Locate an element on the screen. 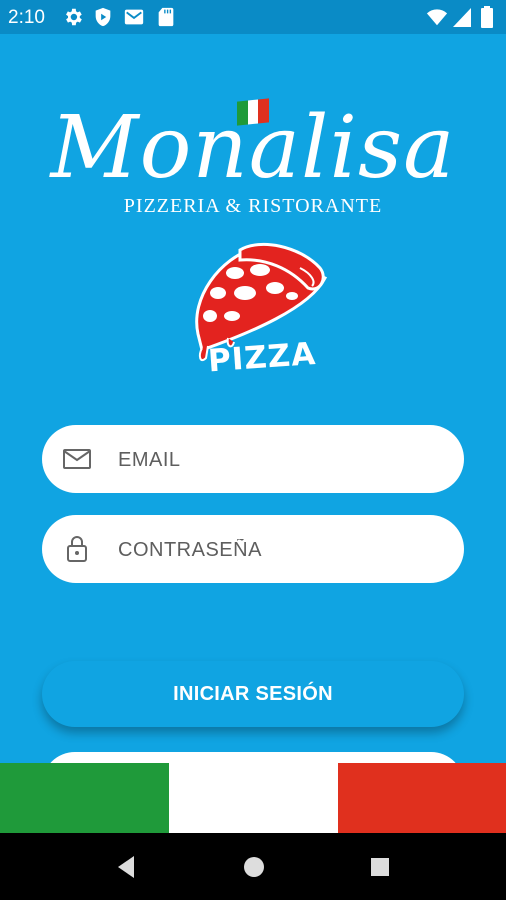 The image size is (506, 900). flag-band-white is located at coordinates (253, 798).